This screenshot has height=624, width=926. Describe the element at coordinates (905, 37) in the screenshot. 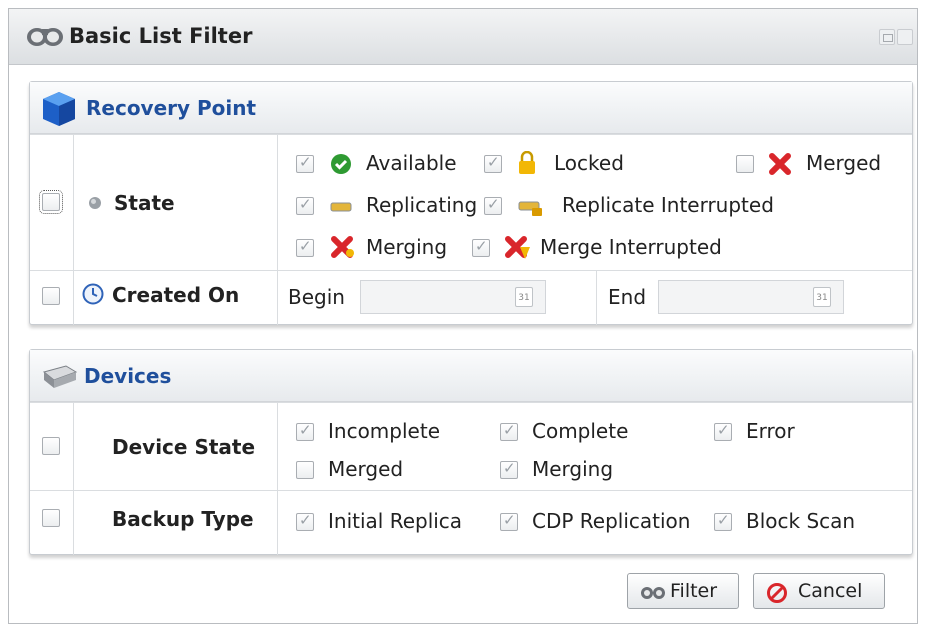

I see `close-icon` at that location.